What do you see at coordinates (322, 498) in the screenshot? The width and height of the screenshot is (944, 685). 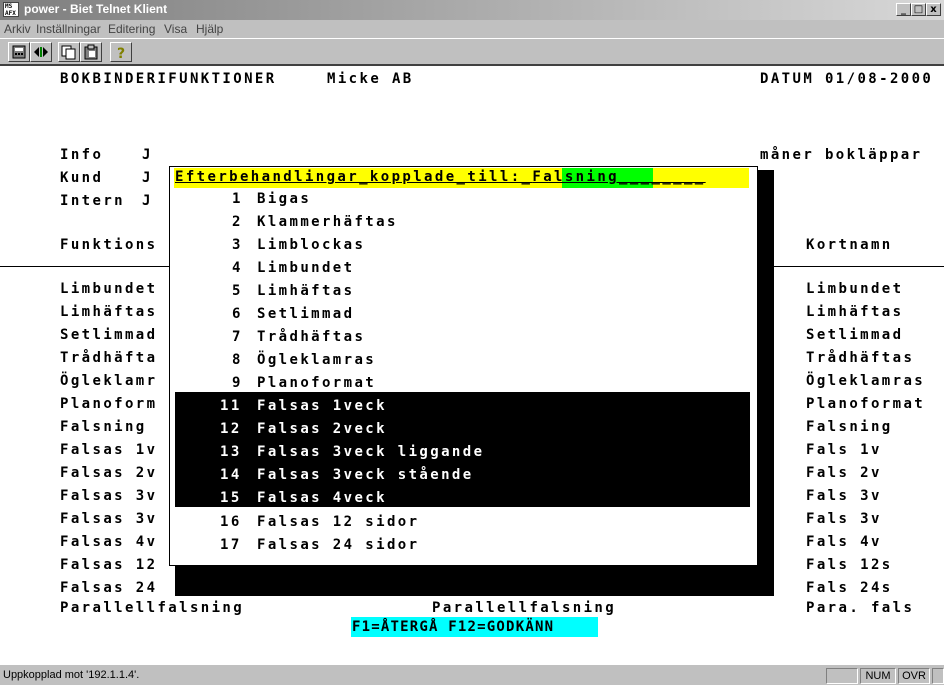 I see `popup-item-selected: Falsas 4veck` at bounding box center [322, 498].